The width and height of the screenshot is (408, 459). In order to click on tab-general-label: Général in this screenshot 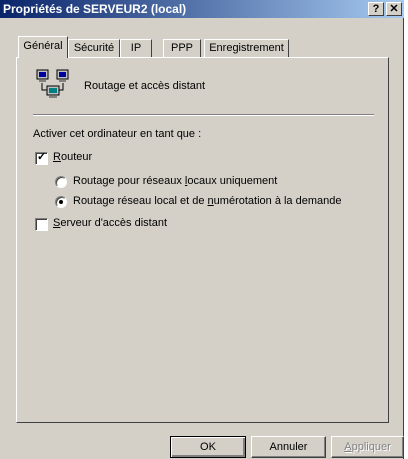, I will do `click(43, 46)`.